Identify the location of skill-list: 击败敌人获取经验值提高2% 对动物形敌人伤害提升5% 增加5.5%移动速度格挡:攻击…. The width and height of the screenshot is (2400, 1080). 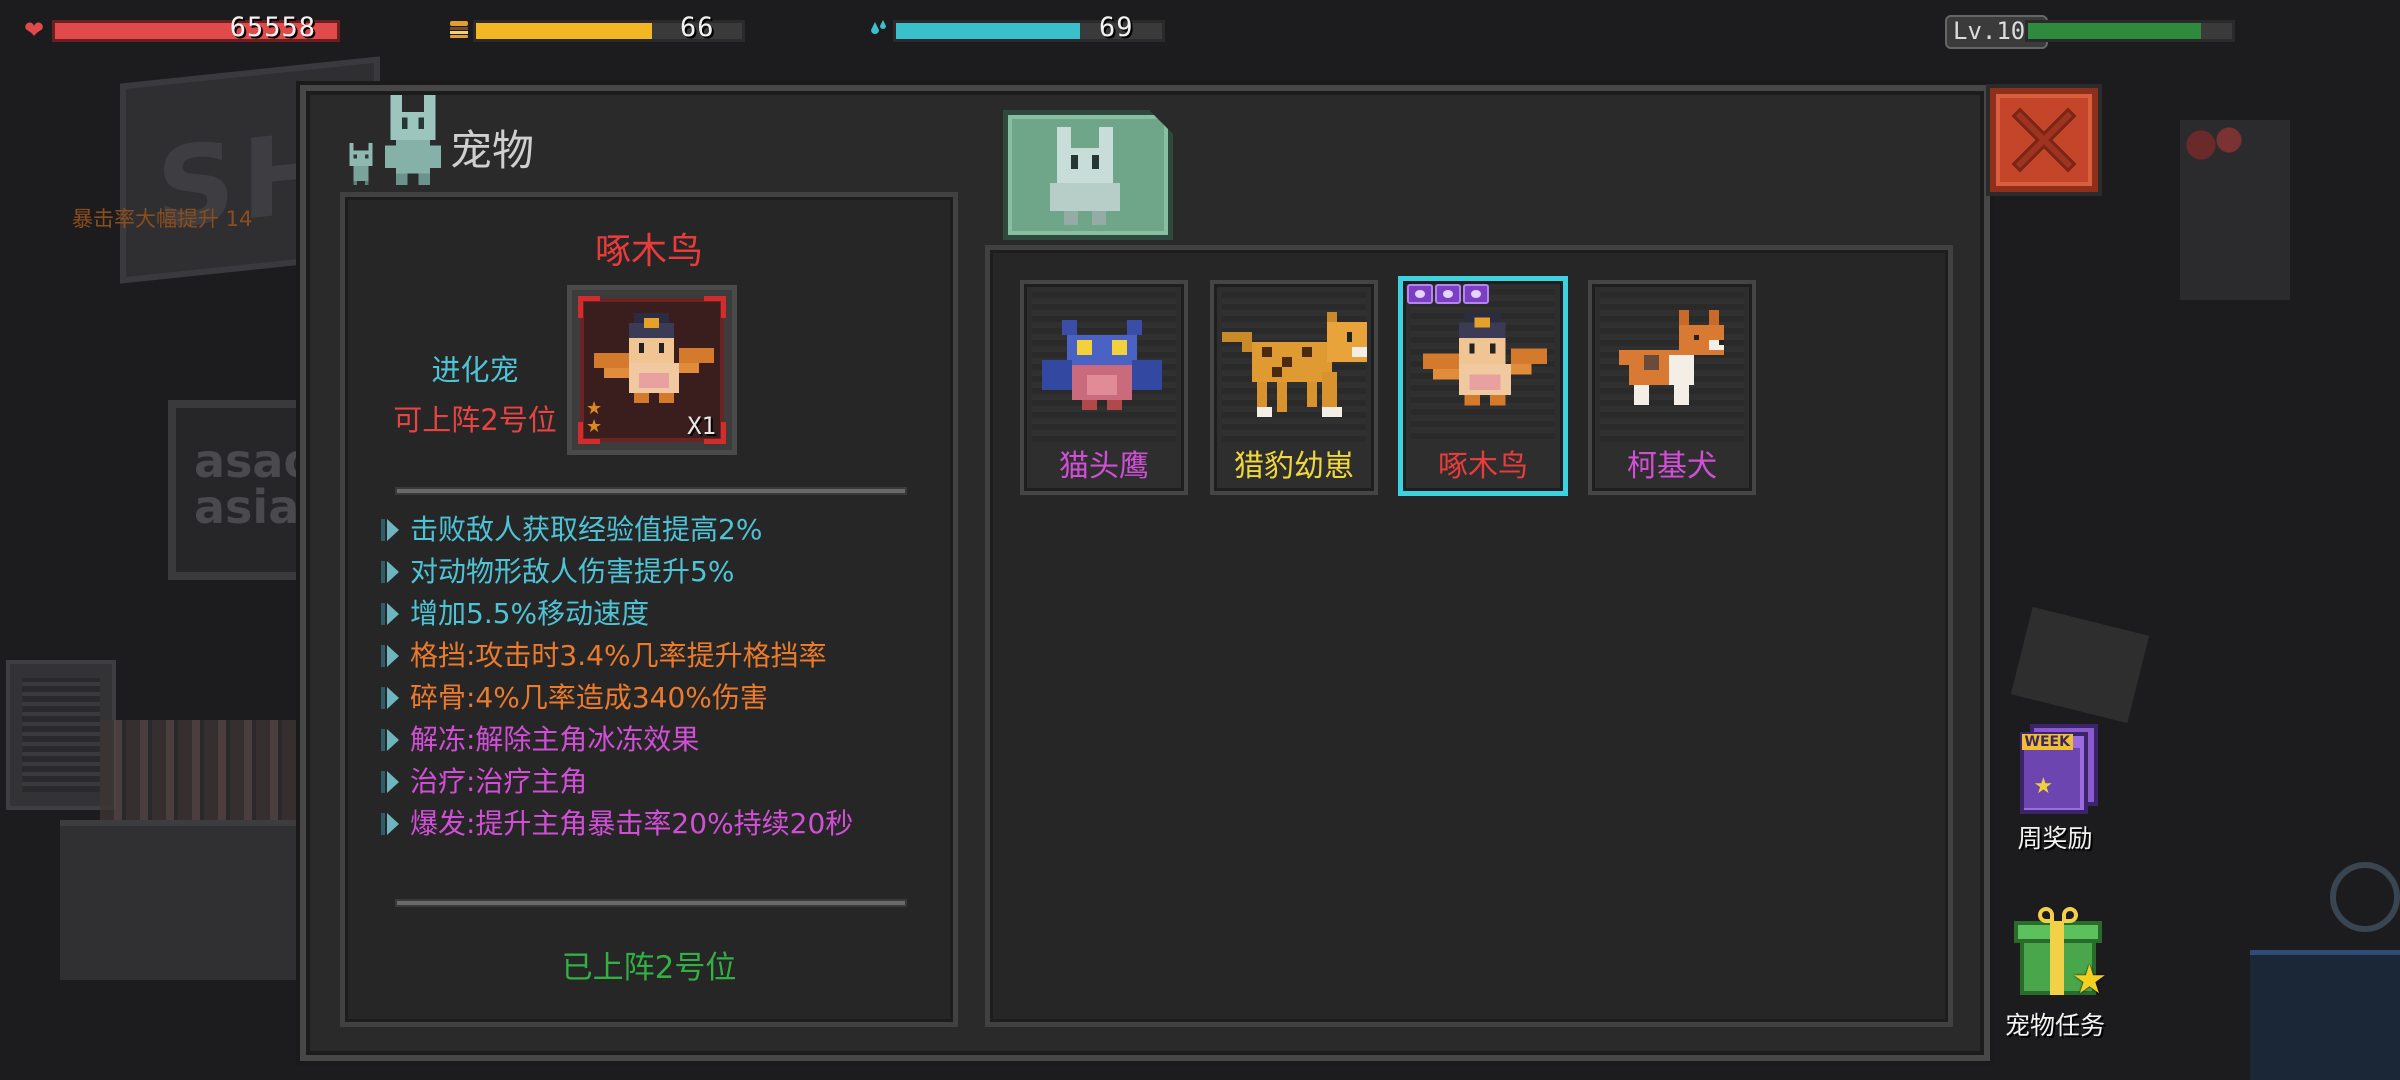
(663, 677).